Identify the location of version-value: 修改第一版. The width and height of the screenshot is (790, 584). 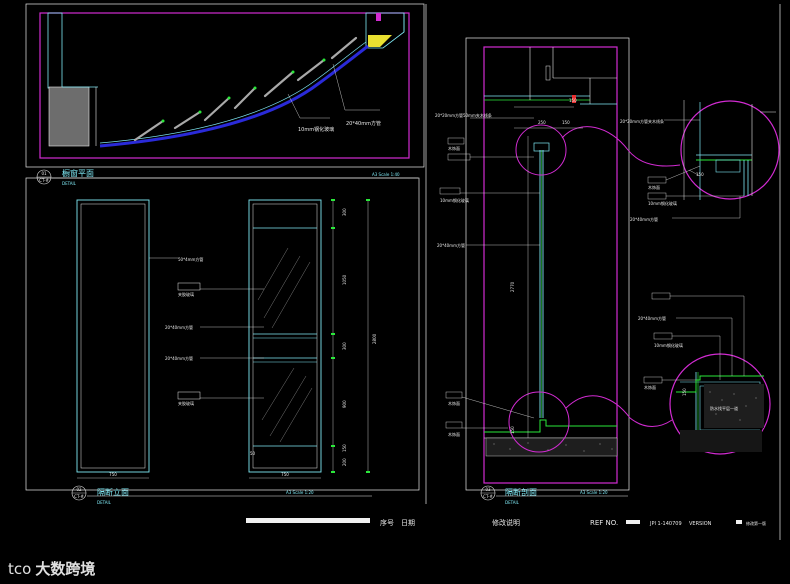
(756, 523).